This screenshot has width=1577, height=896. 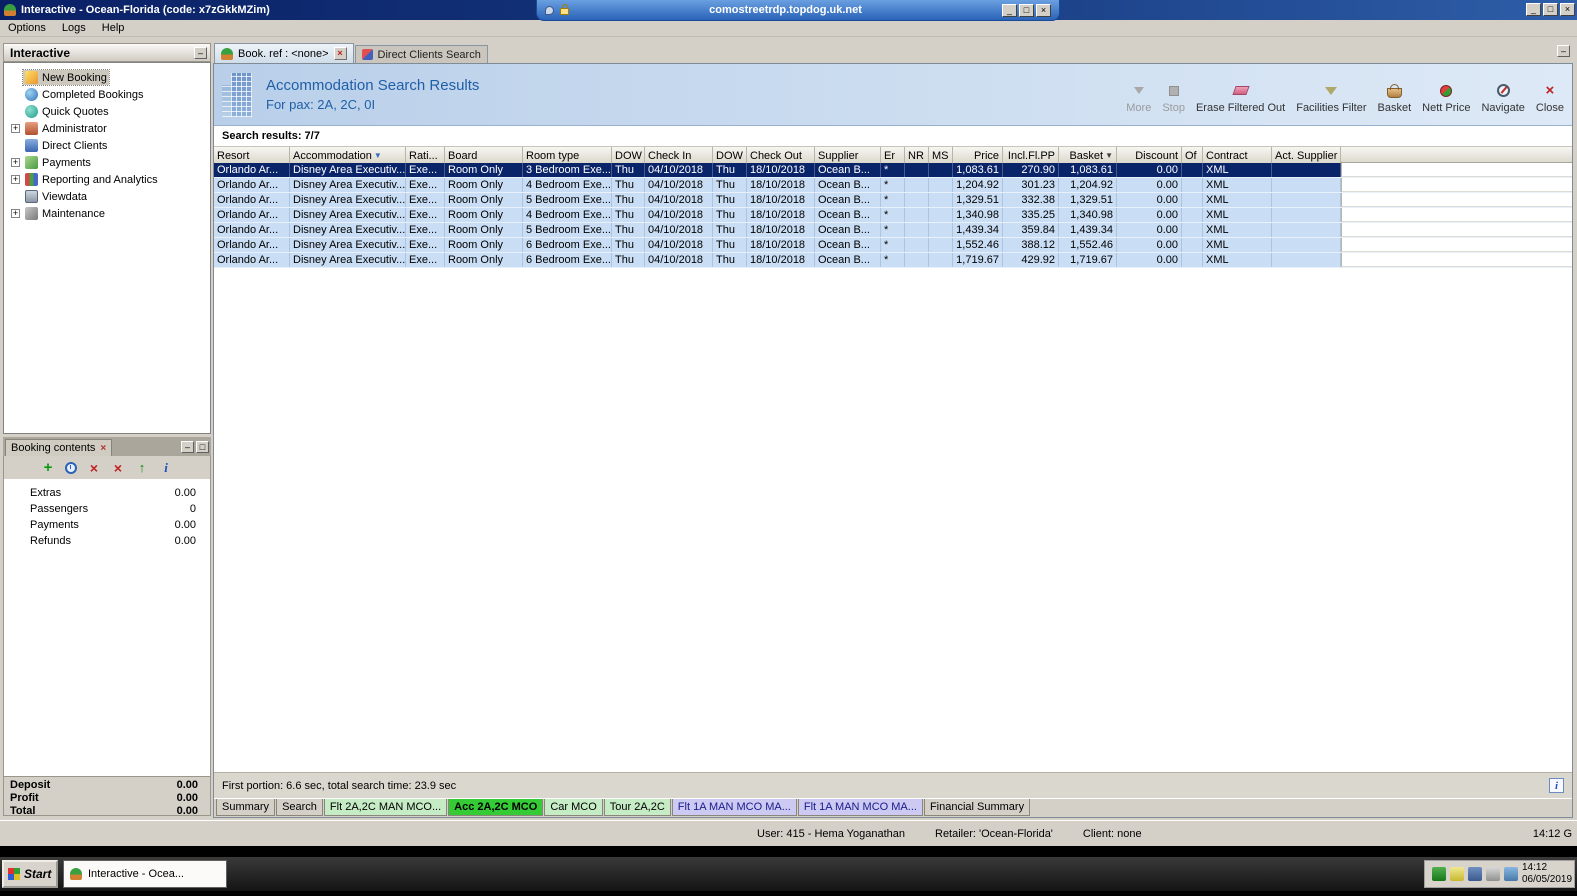 What do you see at coordinates (1043, 10) in the screenshot?
I see `rdp-close-button: ×` at bounding box center [1043, 10].